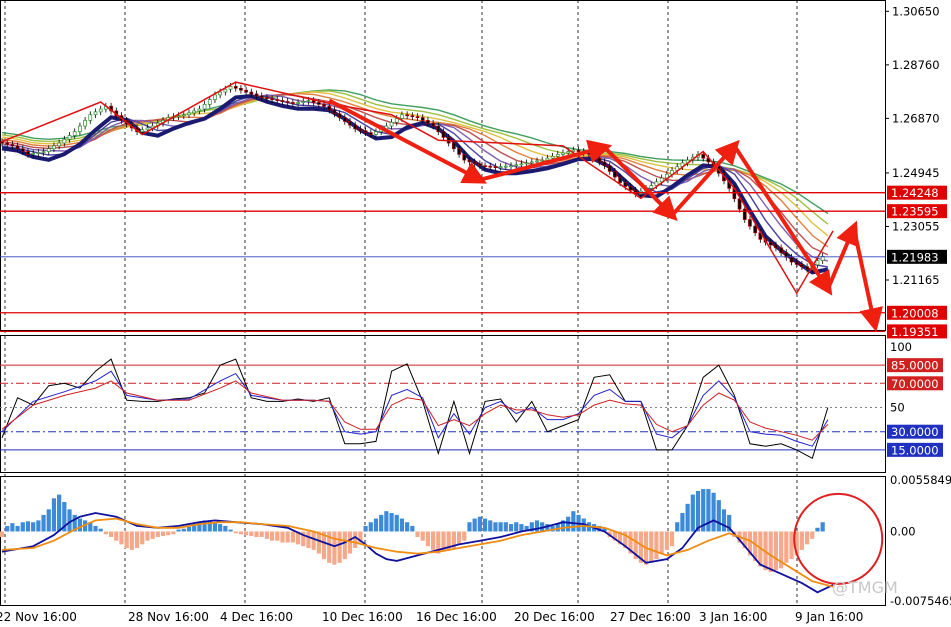 The width and height of the screenshot is (951, 627). I want to click on price-tick-label: 1.23055, so click(916, 226).